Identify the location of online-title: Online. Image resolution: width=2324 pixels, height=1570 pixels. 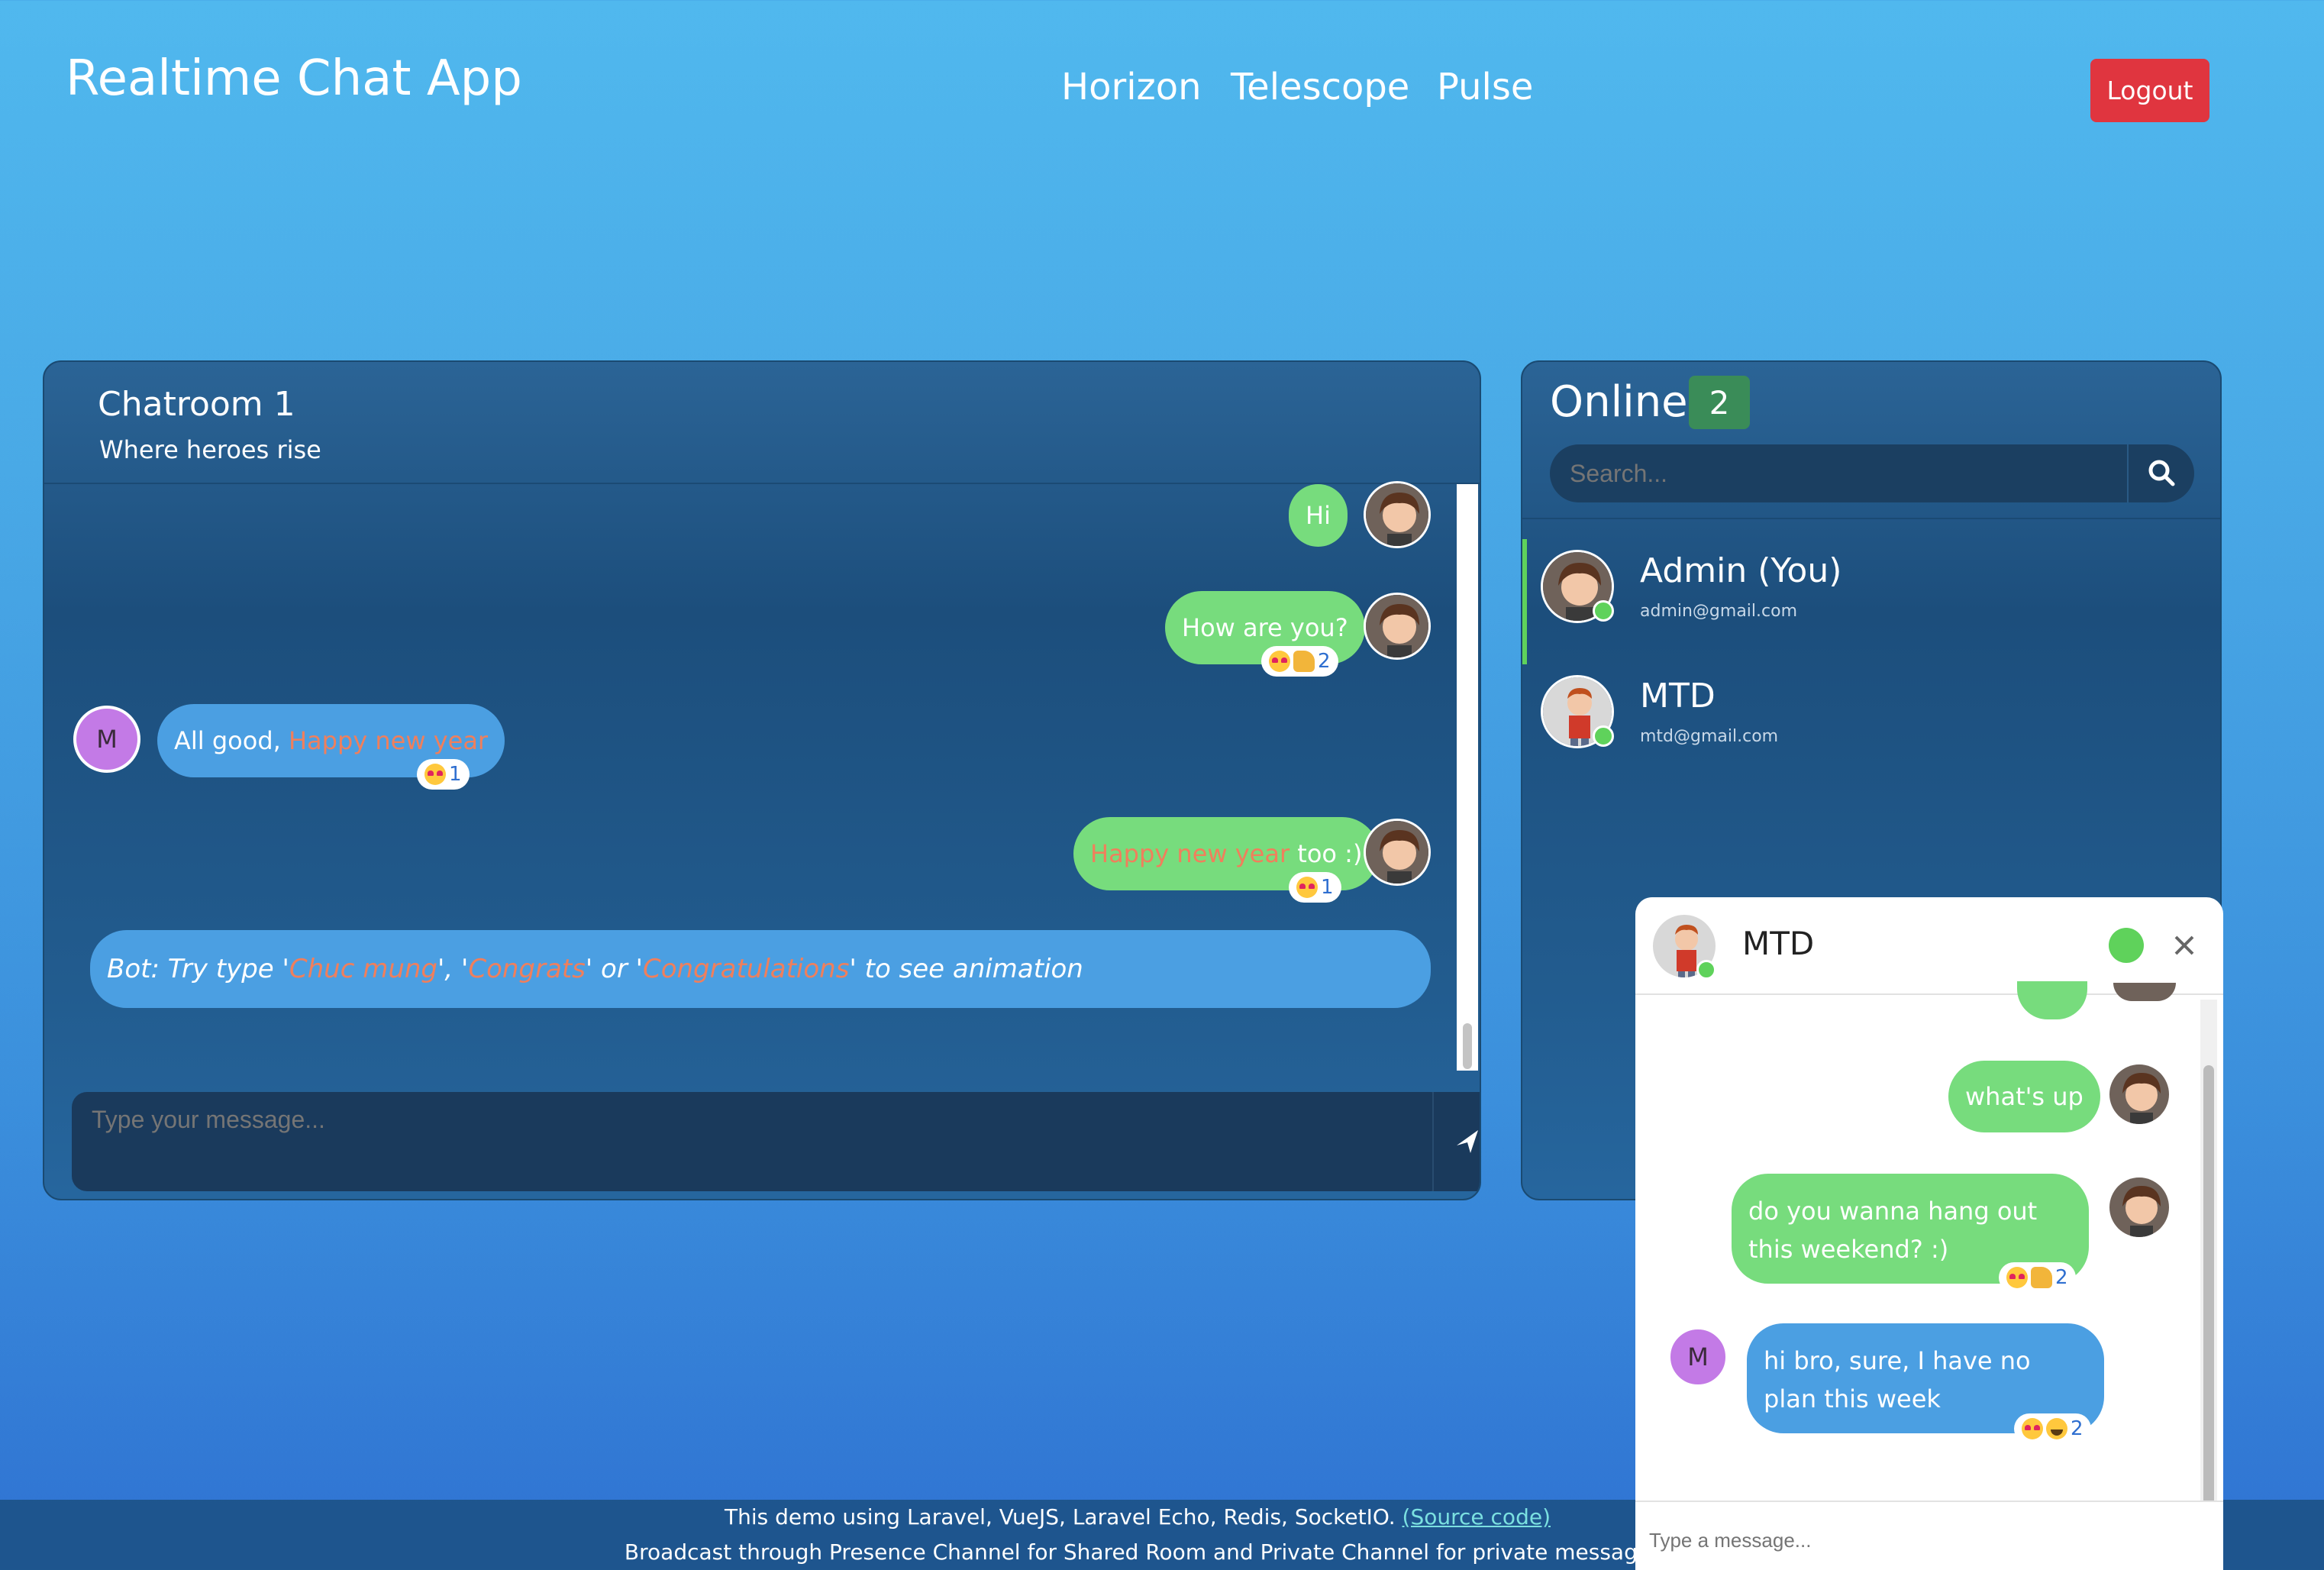
(1619, 402).